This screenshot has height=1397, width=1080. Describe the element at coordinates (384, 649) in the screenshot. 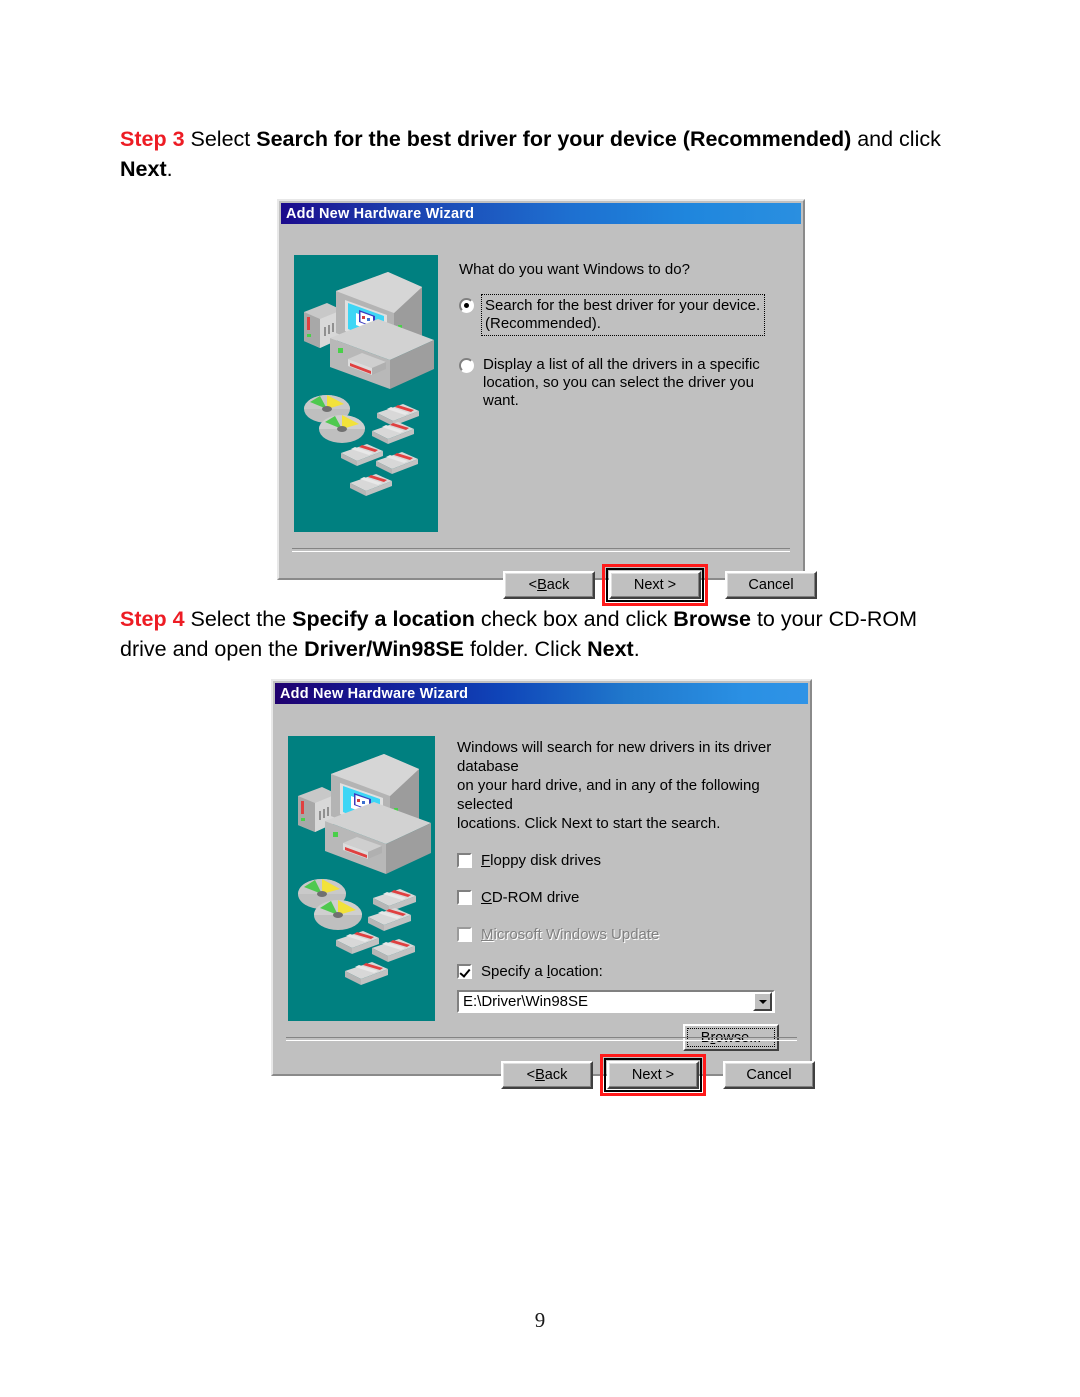

I see `step-4-text-6: Driver/Win98SE` at that location.